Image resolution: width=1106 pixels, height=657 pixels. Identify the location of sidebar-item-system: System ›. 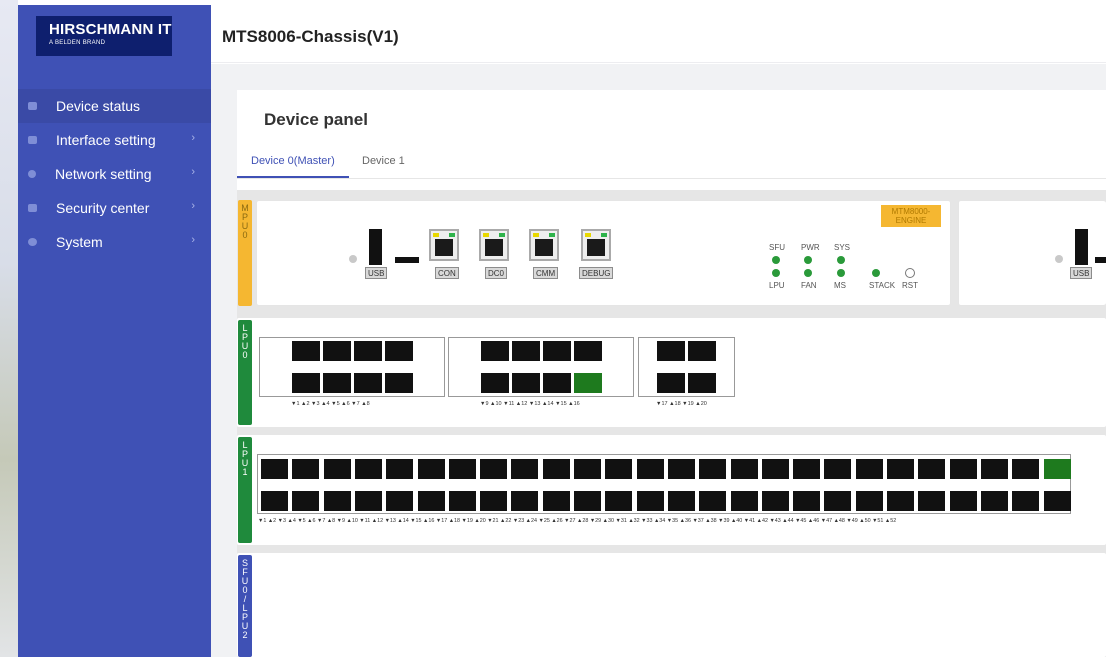
(114, 242).